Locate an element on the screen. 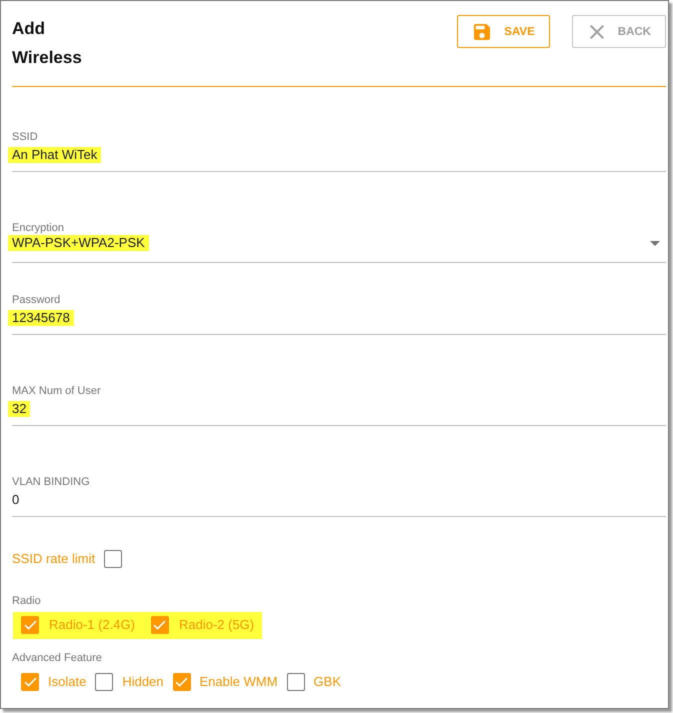  group-label: Advanced Feature is located at coordinates (57, 658).